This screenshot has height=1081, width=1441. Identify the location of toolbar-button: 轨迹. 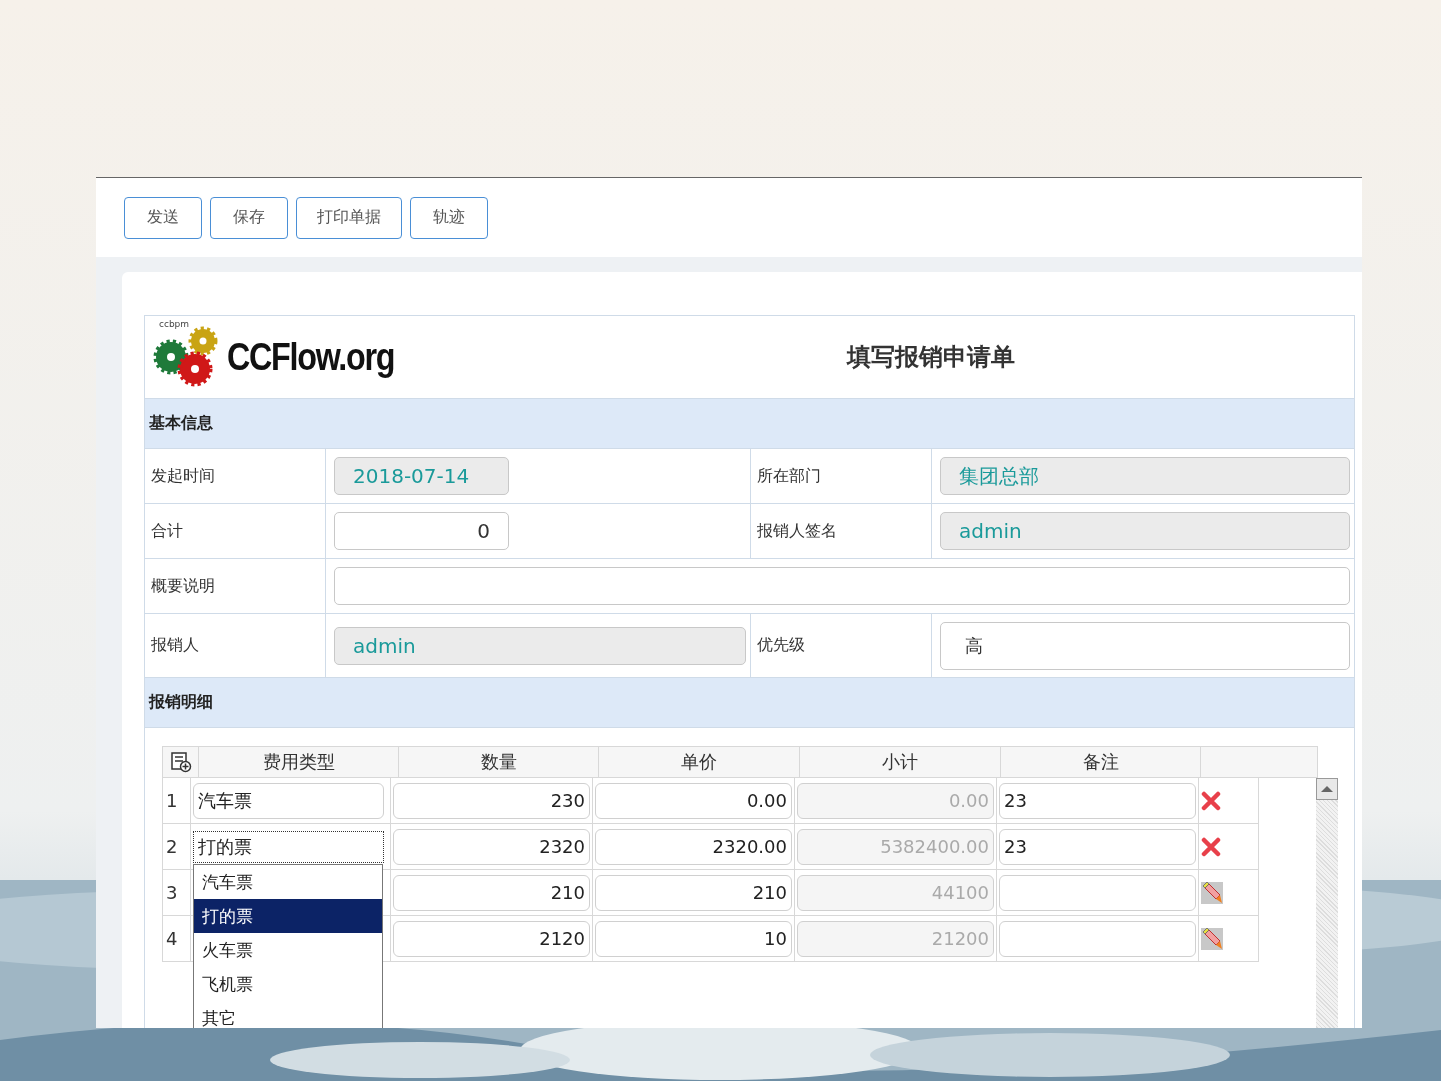
(449, 217).